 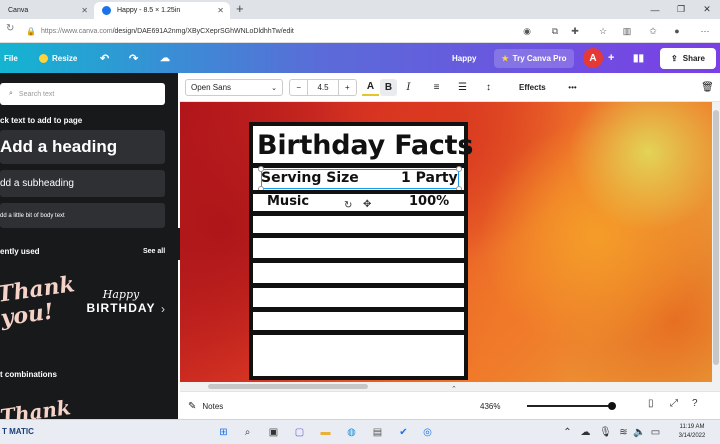 What do you see at coordinates (605, 432) in the screenshot?
I see `mic-icon: 🎙` at bounding box center [605, 432].